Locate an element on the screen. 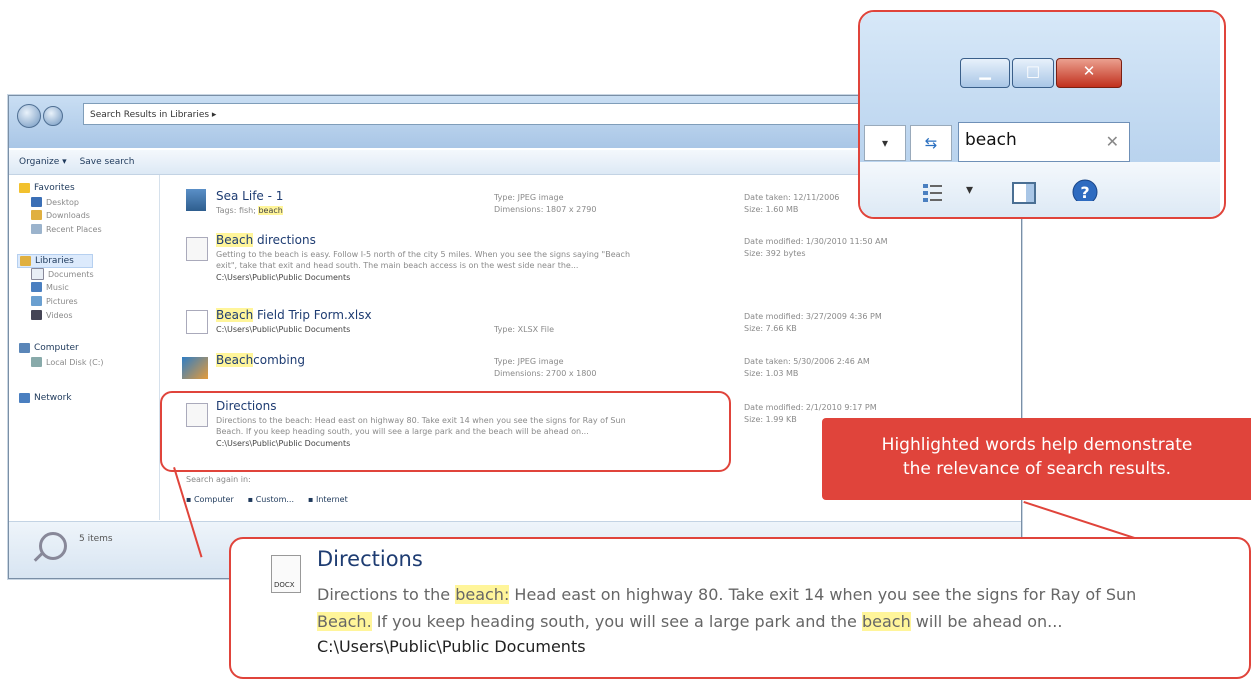 The height and width of the screenshot is (679, 1251). nav-item-computer: Computer is located at coordinates (49, 348).